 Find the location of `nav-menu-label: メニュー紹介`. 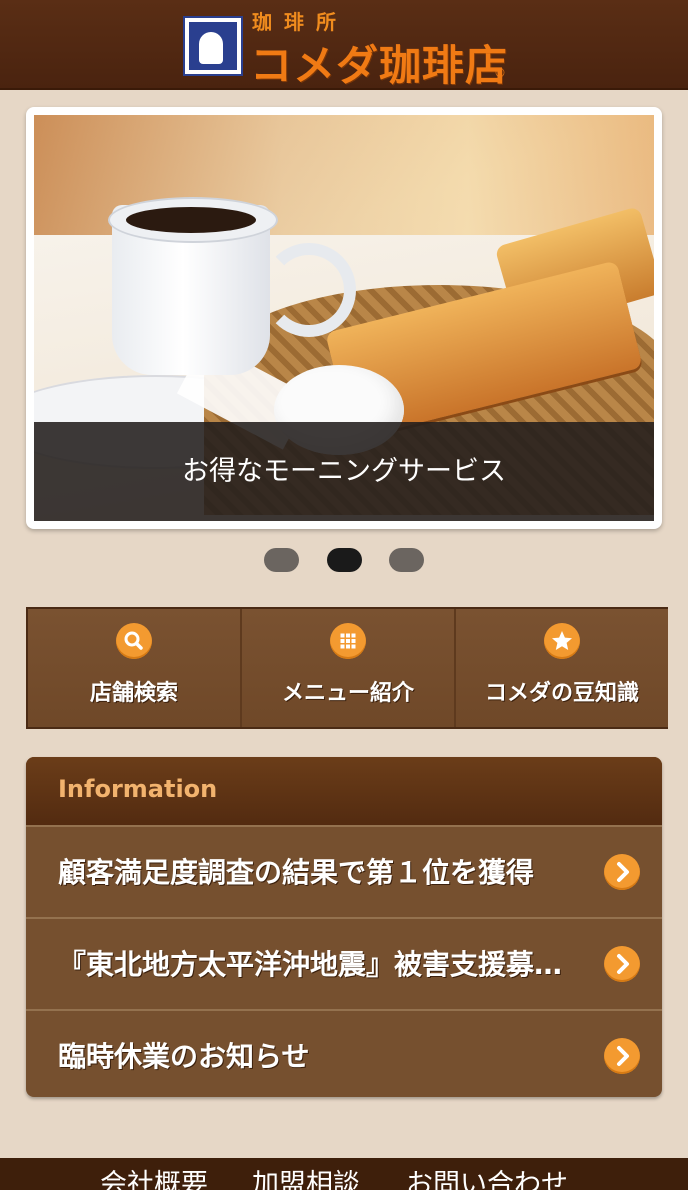

nav-menu-label: メニュー紹介 is located at coordinates (347, 693).